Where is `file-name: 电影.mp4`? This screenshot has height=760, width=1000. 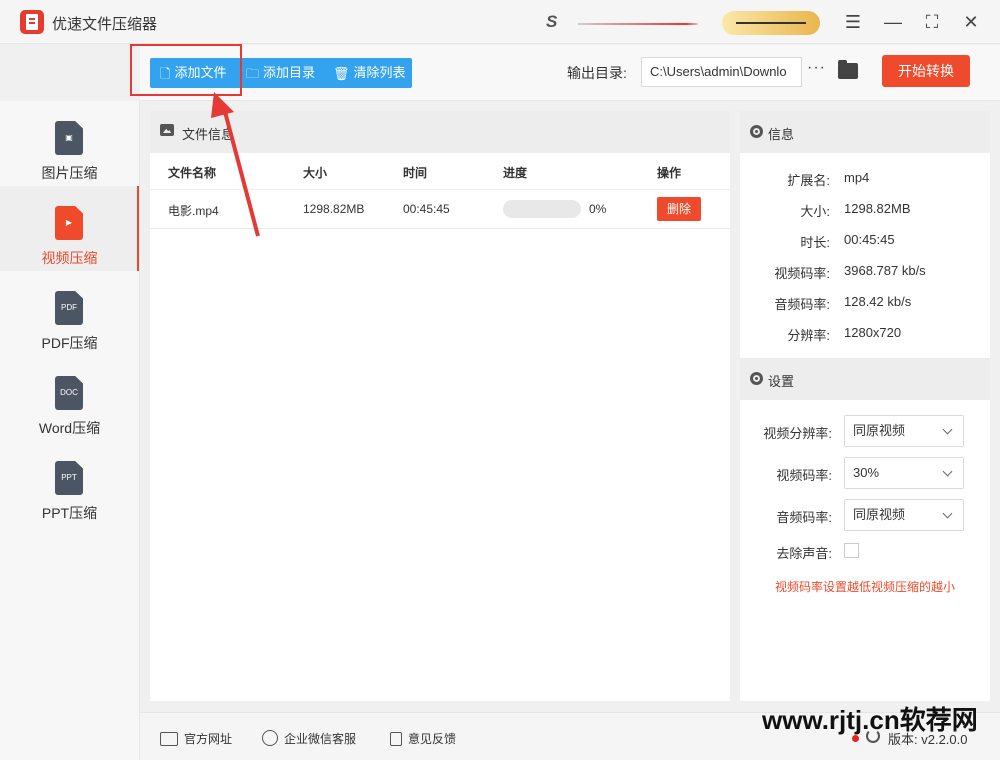 file-name: 电影.mp4 is located at coordinates (193, 211).